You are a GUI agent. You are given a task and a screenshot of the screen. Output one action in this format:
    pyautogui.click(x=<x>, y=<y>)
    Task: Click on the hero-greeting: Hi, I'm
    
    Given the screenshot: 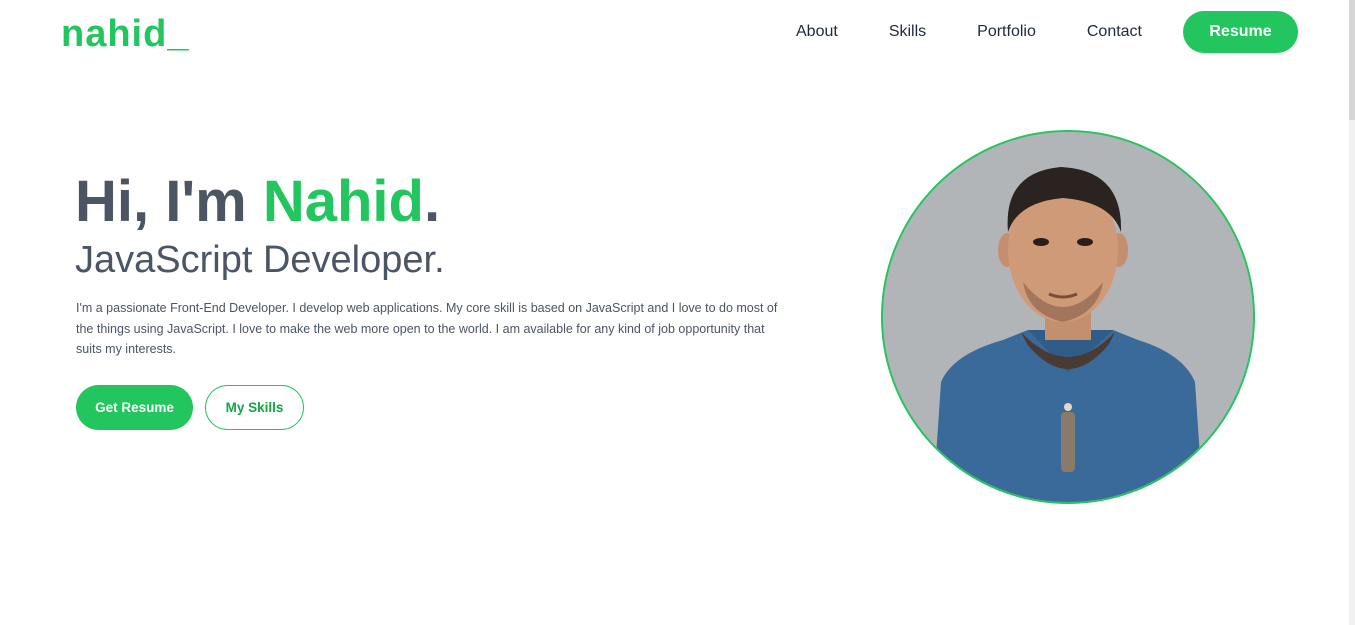 What is the action you would take?
    pyautogui.click(x=169, y=201)
    